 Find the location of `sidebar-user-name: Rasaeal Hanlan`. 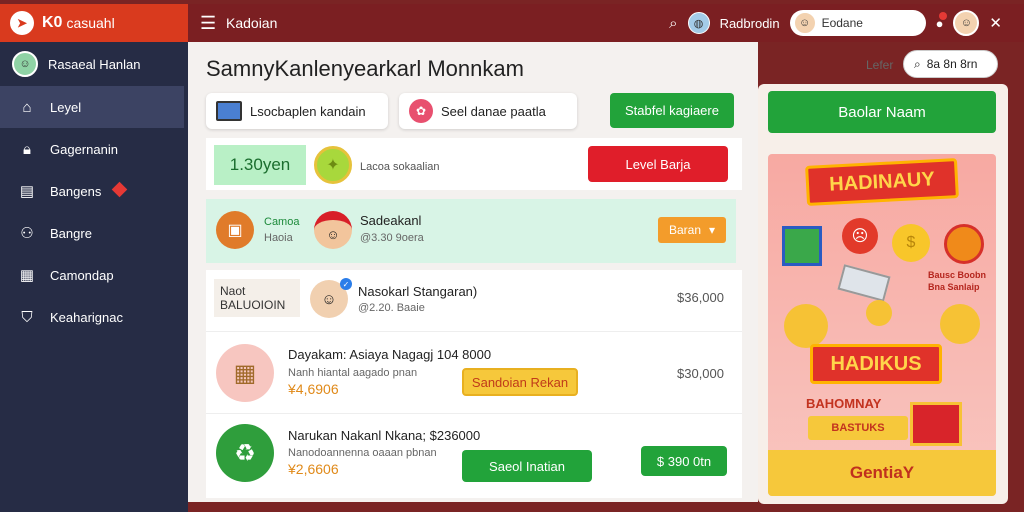

sidebar-user-name: Rasaeal Hanlan is located at coordinates (94, 64).